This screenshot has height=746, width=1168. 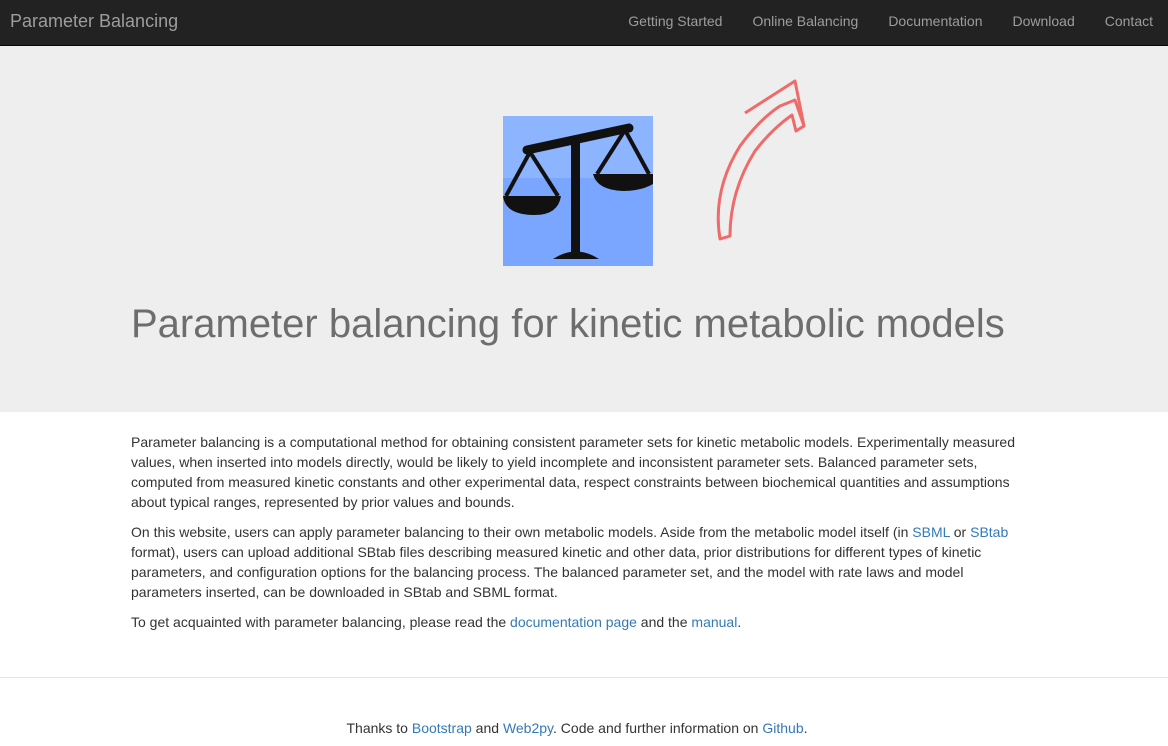 What do you see at coordinates (1043, 23) in the screenshot?
I see `nav-download: Download` at bounding box center [1043, 23].